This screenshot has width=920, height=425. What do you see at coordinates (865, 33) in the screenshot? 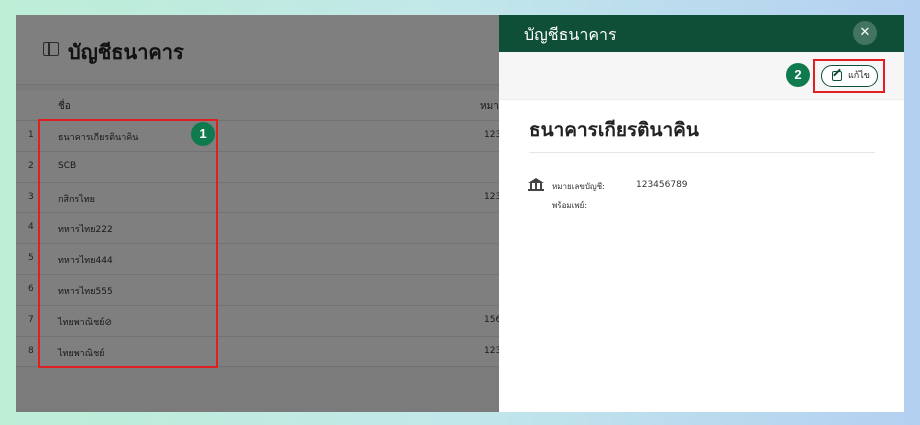
I see `close-icon: ✕` at bounding box center [865, 33].